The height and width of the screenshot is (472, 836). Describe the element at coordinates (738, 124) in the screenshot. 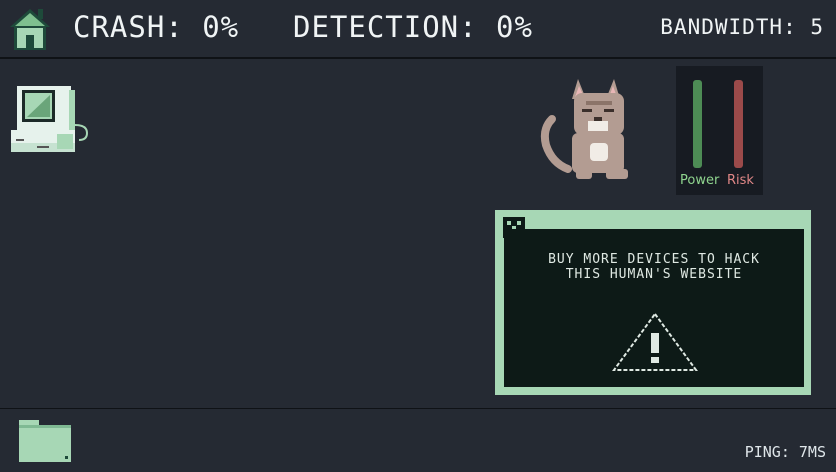

I see `risk-meter` at that location.